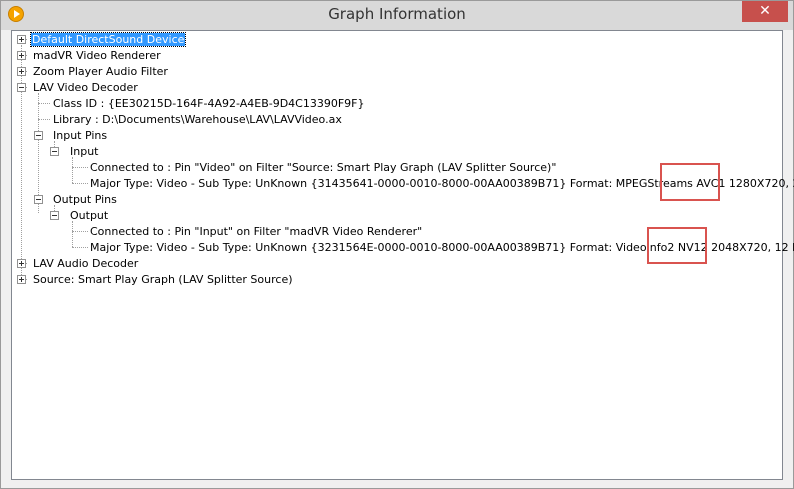 The width and height of the screenshot is (794, 489). I want to click on node-label: Output, so click(89, 215).